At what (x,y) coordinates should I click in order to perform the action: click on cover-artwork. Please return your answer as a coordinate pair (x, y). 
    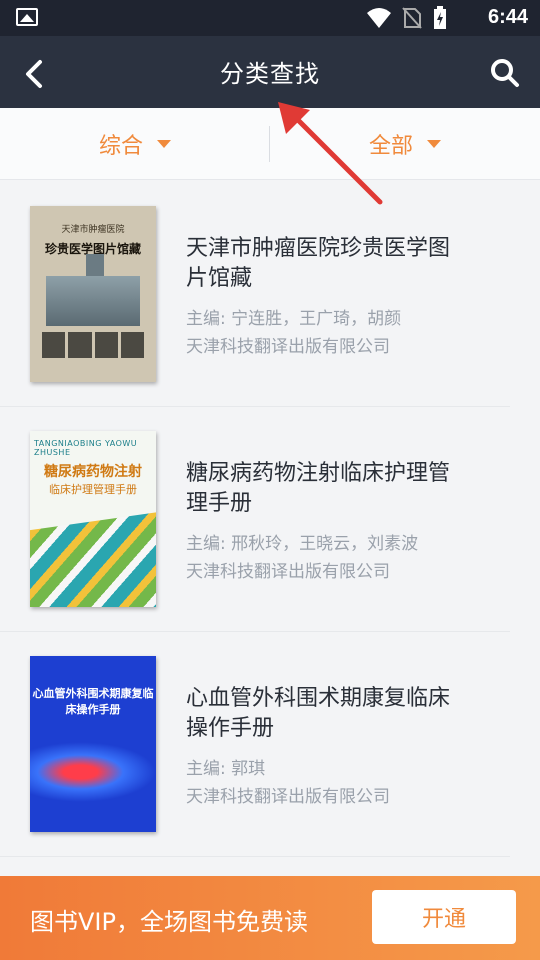
    Looking at the image, I should click on (93, 558).